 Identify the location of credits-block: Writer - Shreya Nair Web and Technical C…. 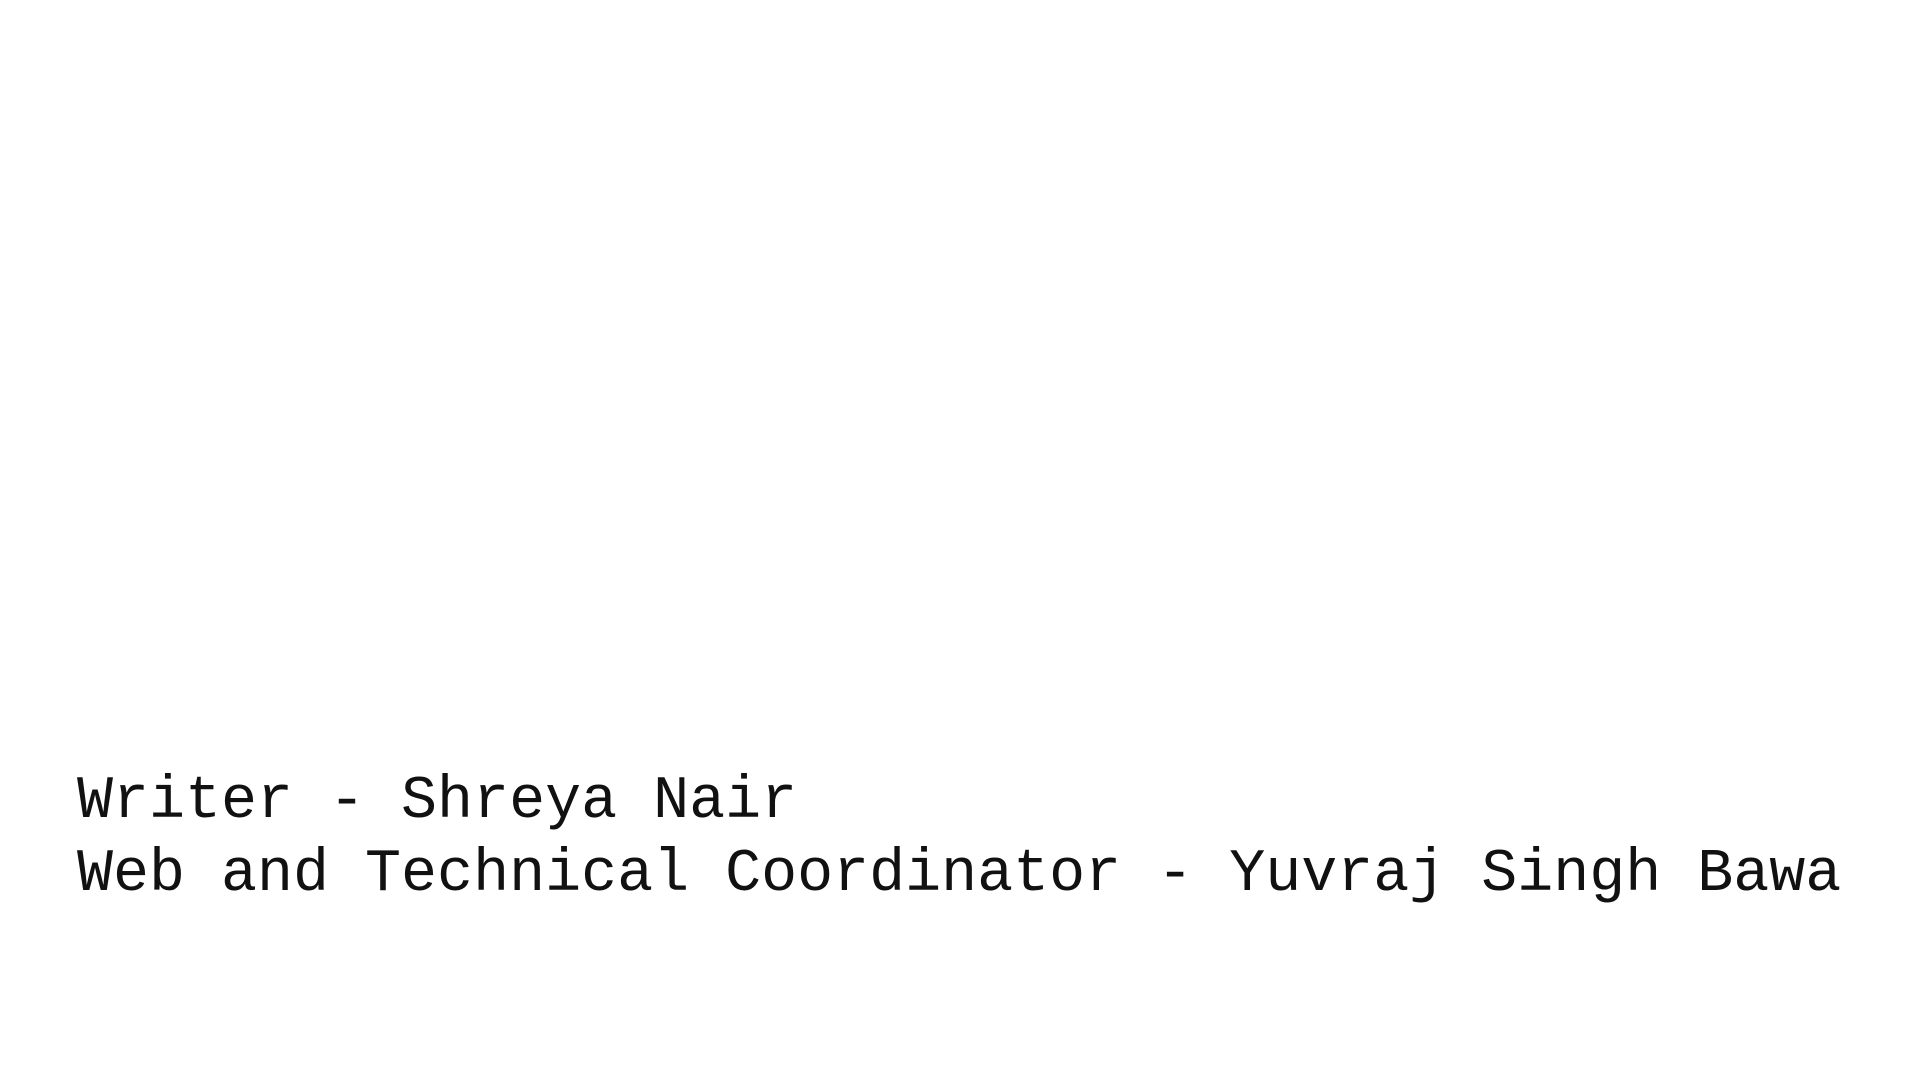
(959, 839).